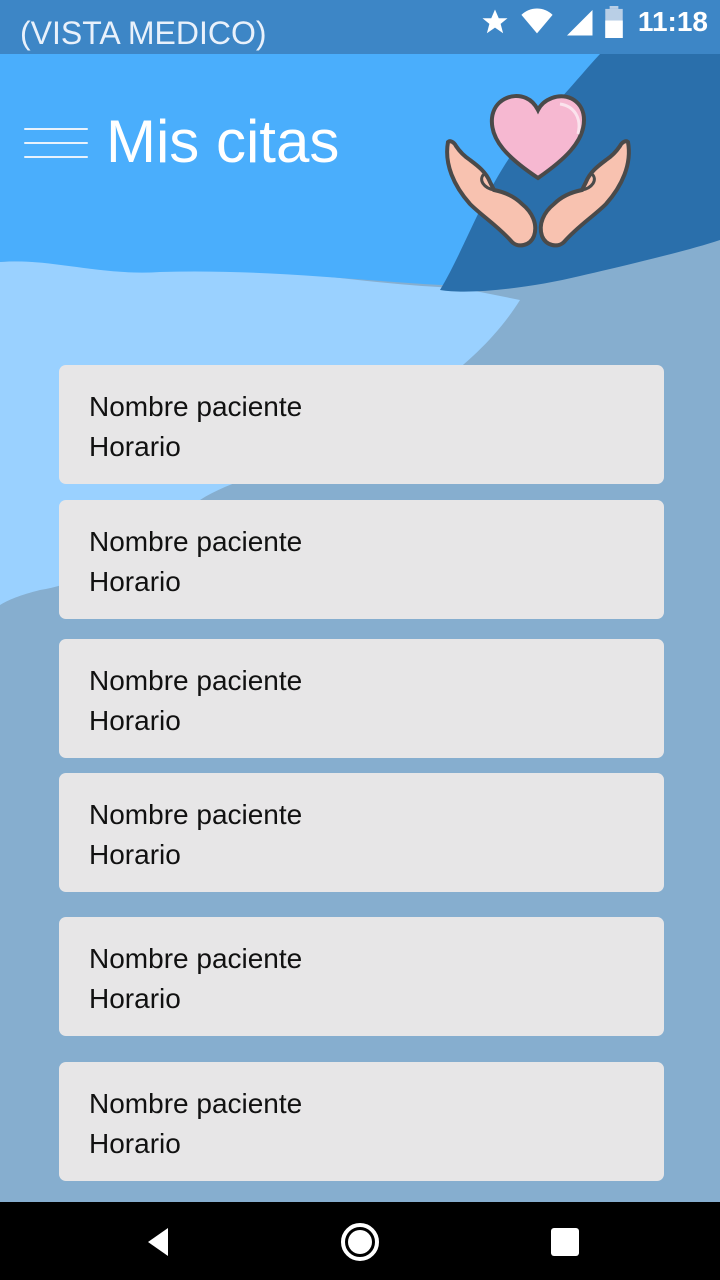  Describe the element at coordinates (672, 21) in the screenshot. I see `clock: 11:18` at that location.